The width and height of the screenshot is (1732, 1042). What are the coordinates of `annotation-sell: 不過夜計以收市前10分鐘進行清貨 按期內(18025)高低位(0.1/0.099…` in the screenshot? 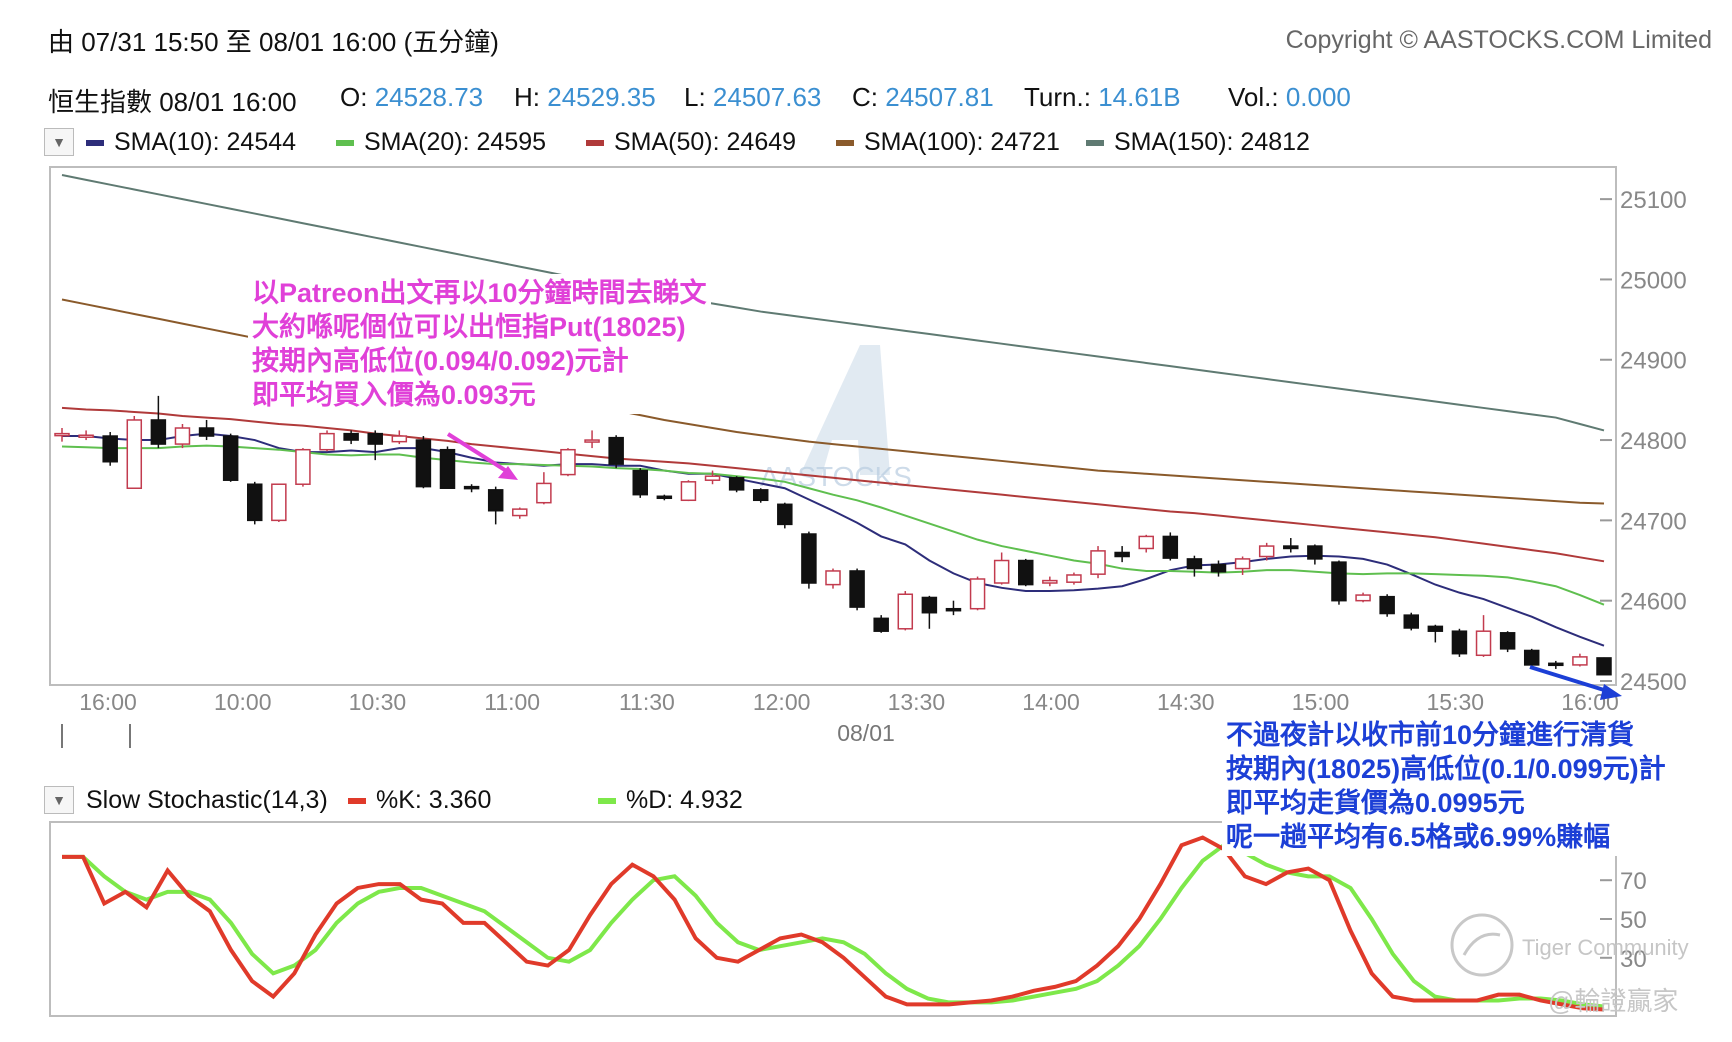 It's located at (1471, 786).